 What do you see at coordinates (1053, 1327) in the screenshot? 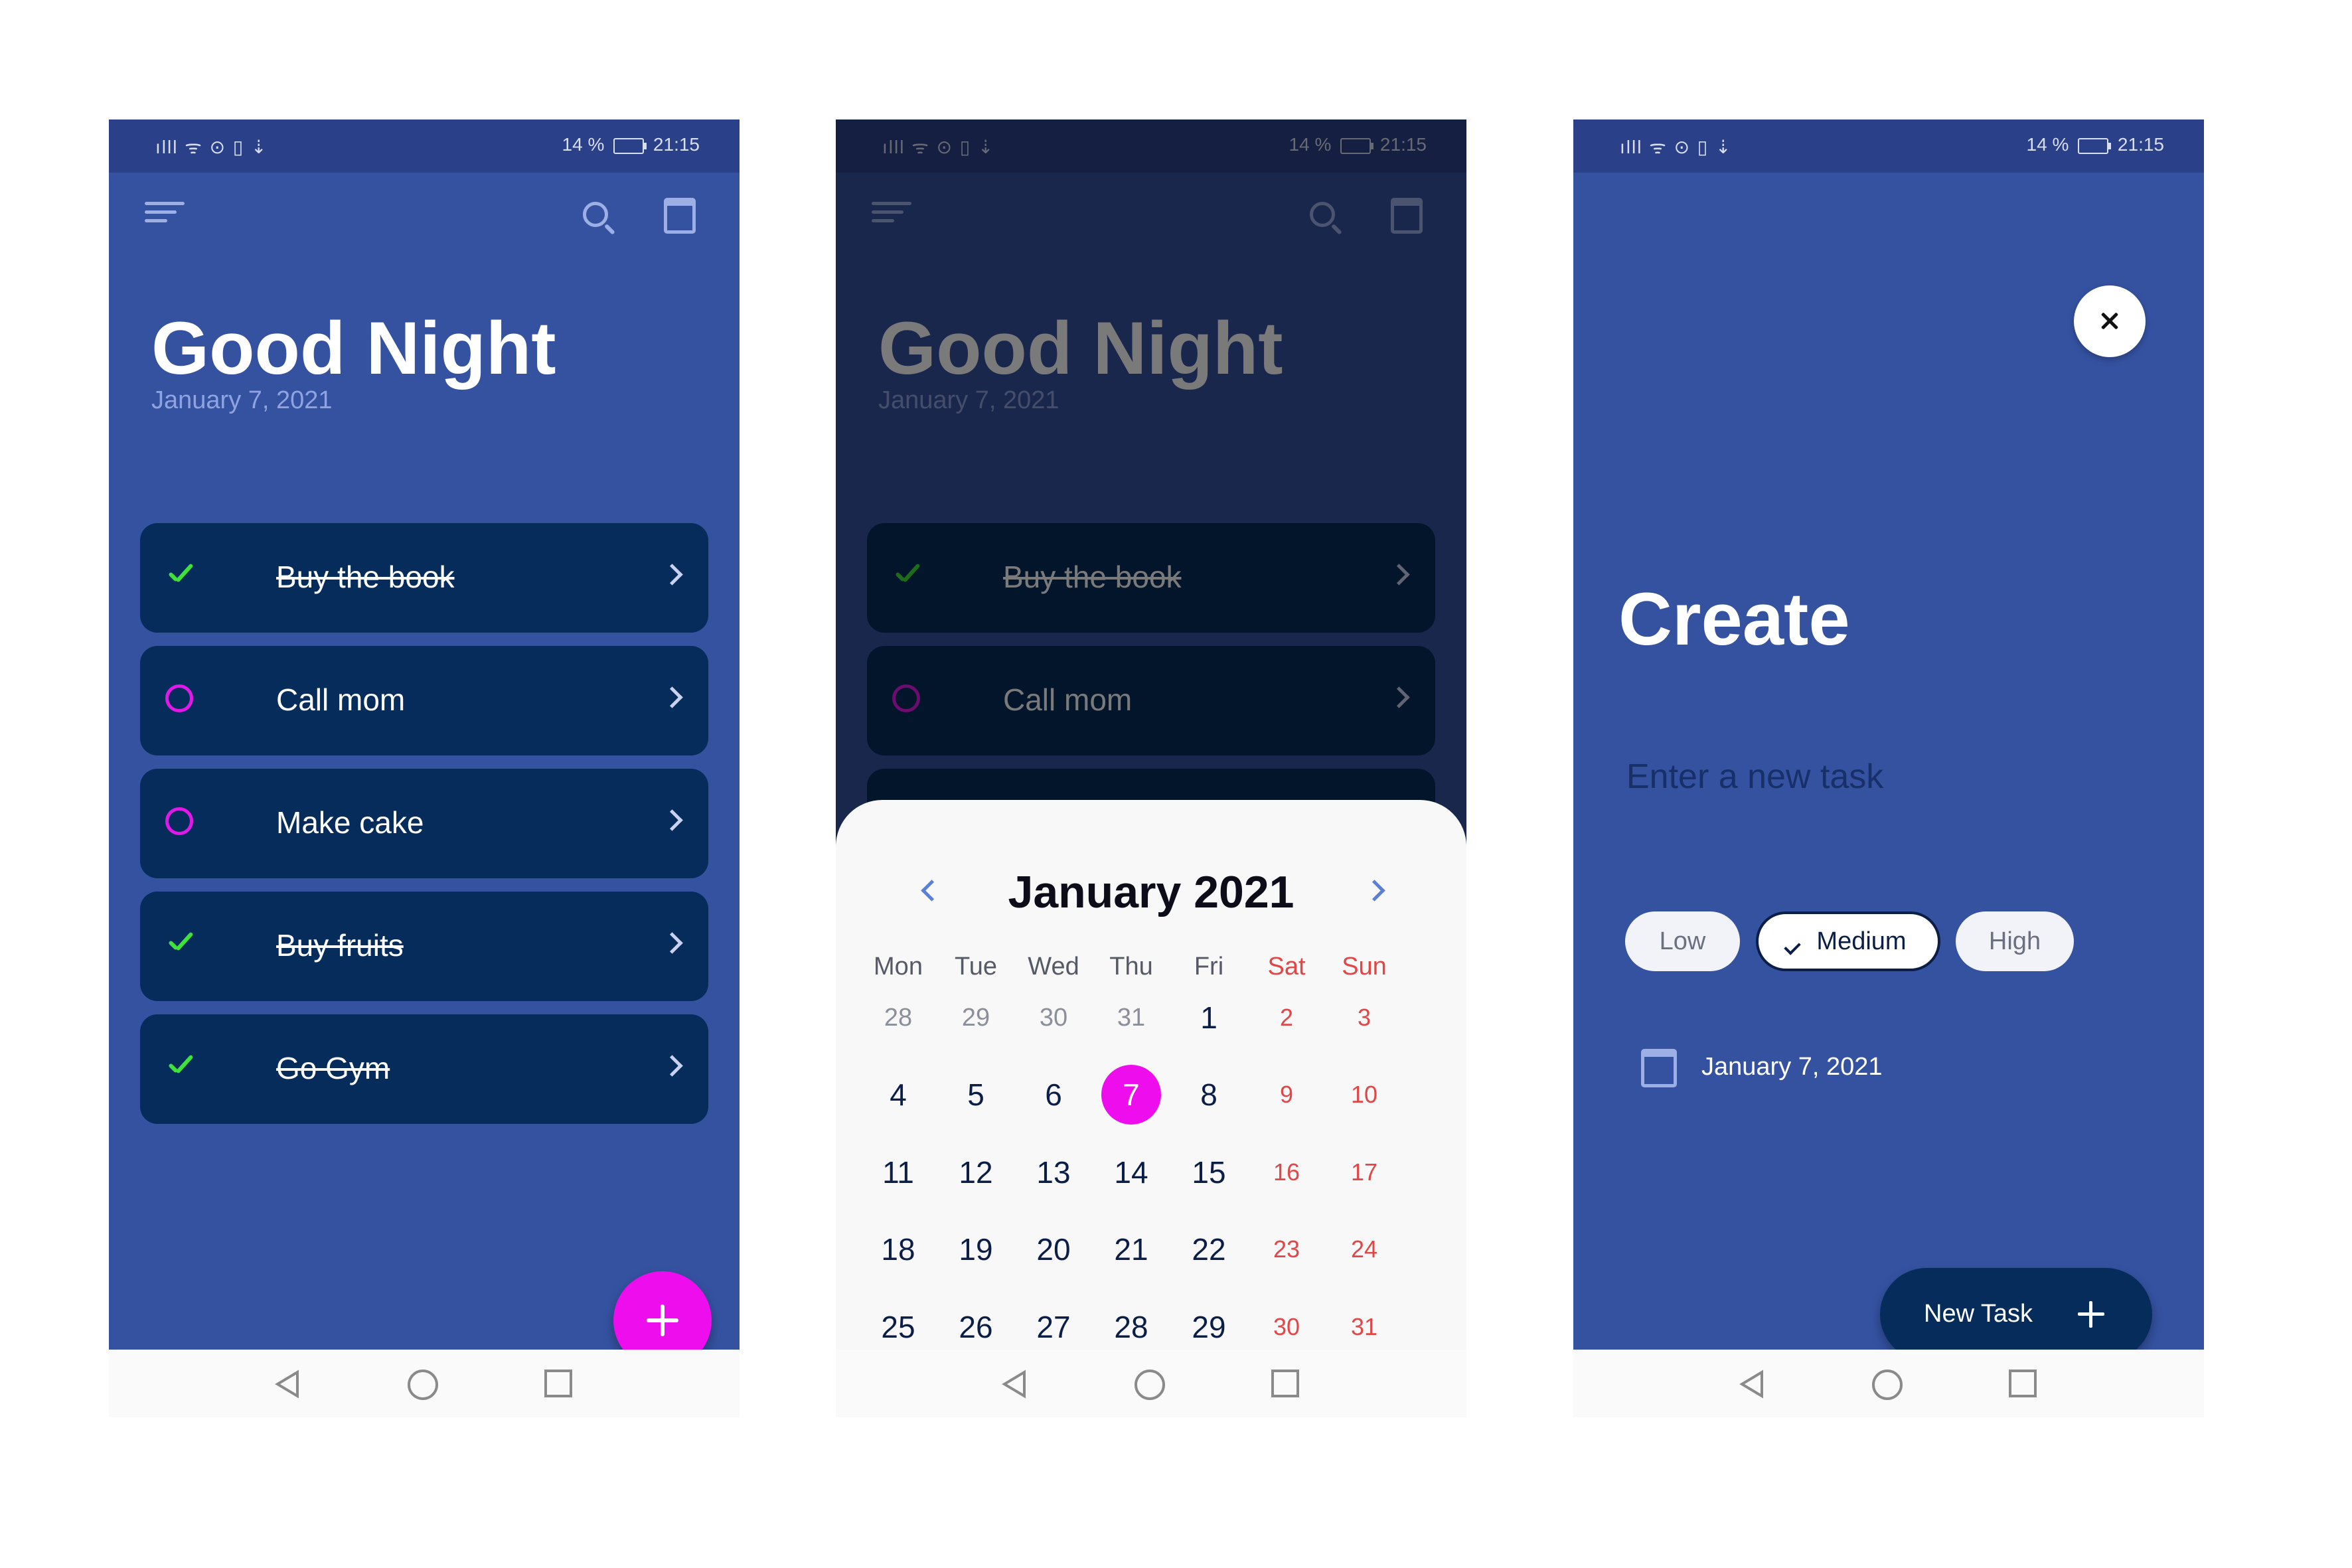
I see `calendar-day: 27` at bounding box center [1053, 1327].